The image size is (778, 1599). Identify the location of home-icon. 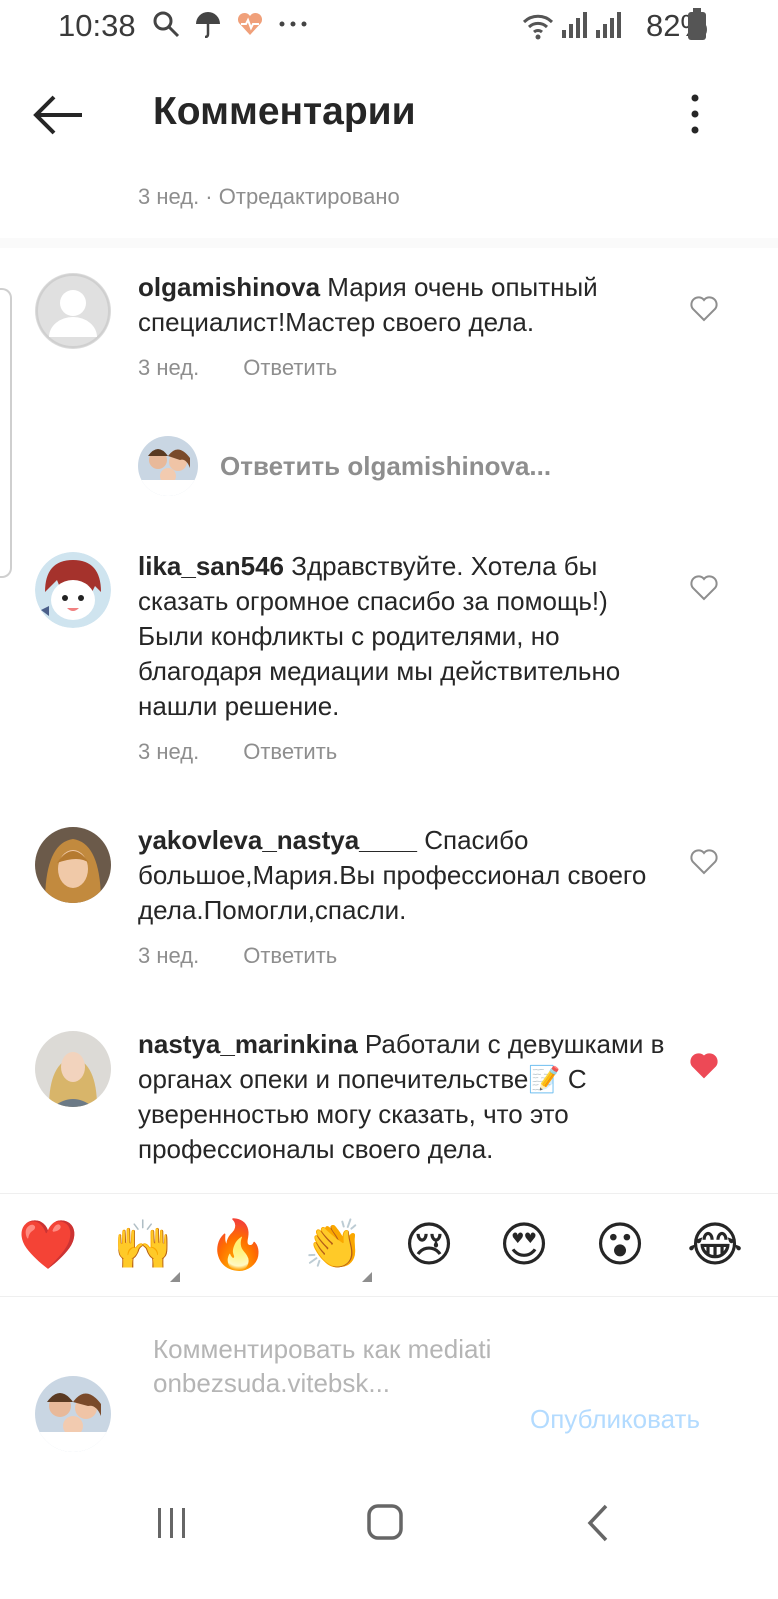
(385, 1522).